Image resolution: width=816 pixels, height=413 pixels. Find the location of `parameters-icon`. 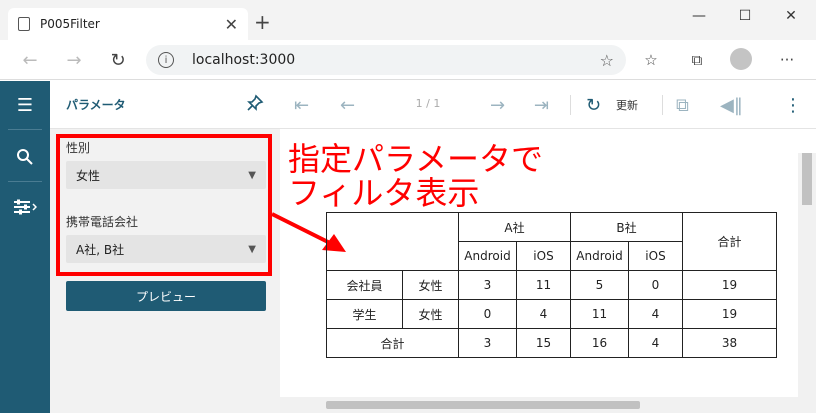

parameters-icon is located at coordinates (25, 207).